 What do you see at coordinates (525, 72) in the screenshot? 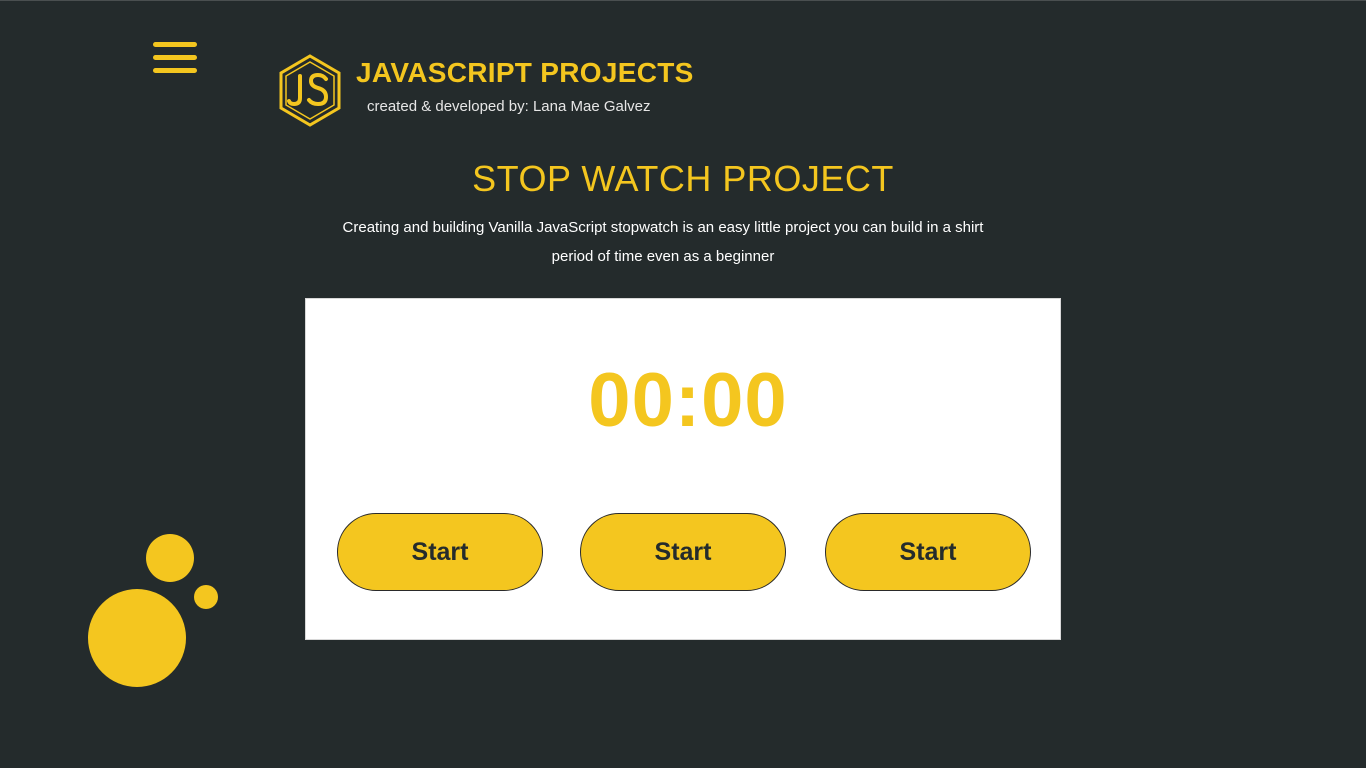
I see `brand-title: JAVASCRIPT PROJECTS` at bounding box center [525, 72].